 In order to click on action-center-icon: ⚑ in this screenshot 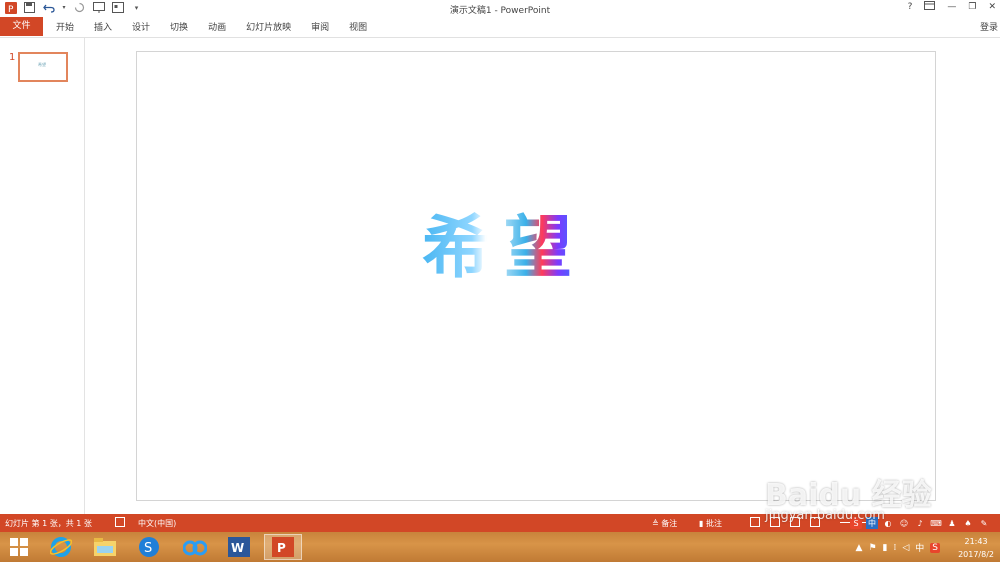, I will do `click(872, 548)`.